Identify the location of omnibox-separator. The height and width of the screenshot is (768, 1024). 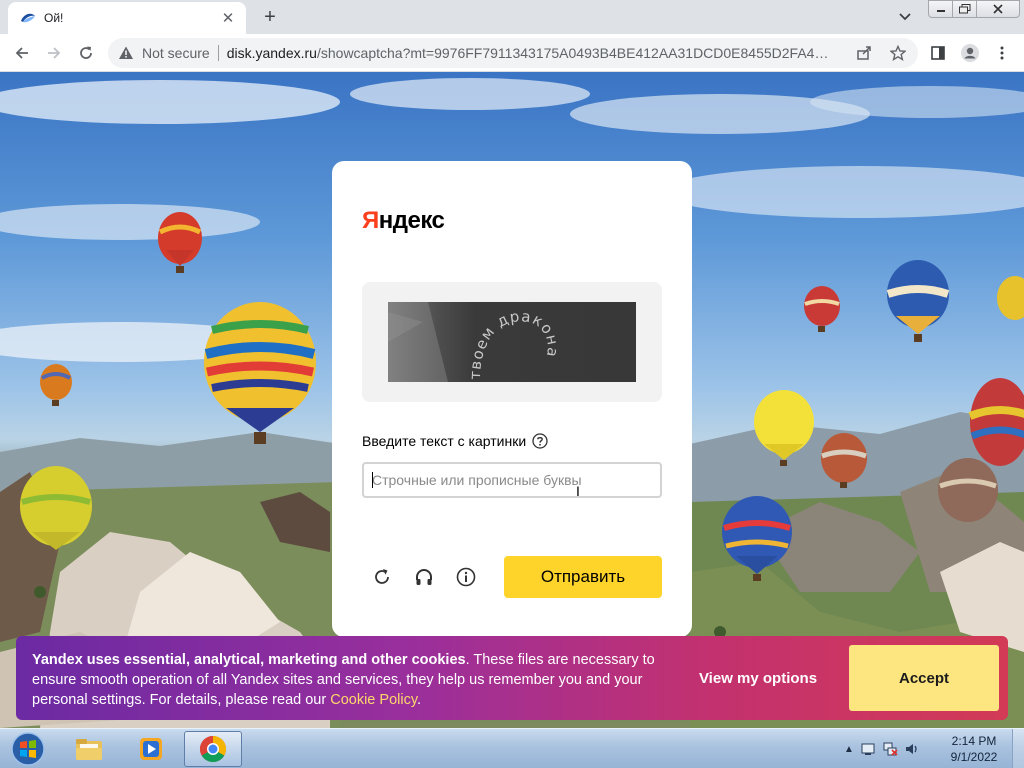
(218, 53).